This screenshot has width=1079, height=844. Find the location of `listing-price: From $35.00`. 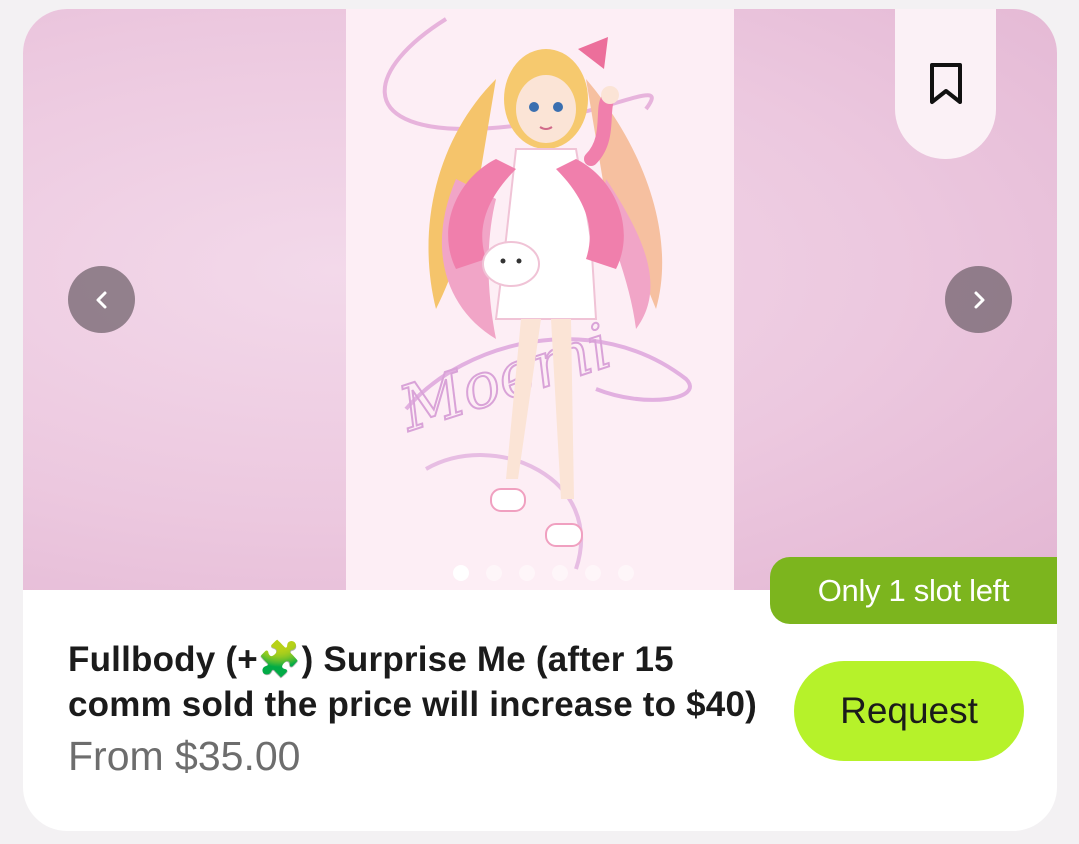

listing-price: From $35.00 is located at coordinates (184, 756).